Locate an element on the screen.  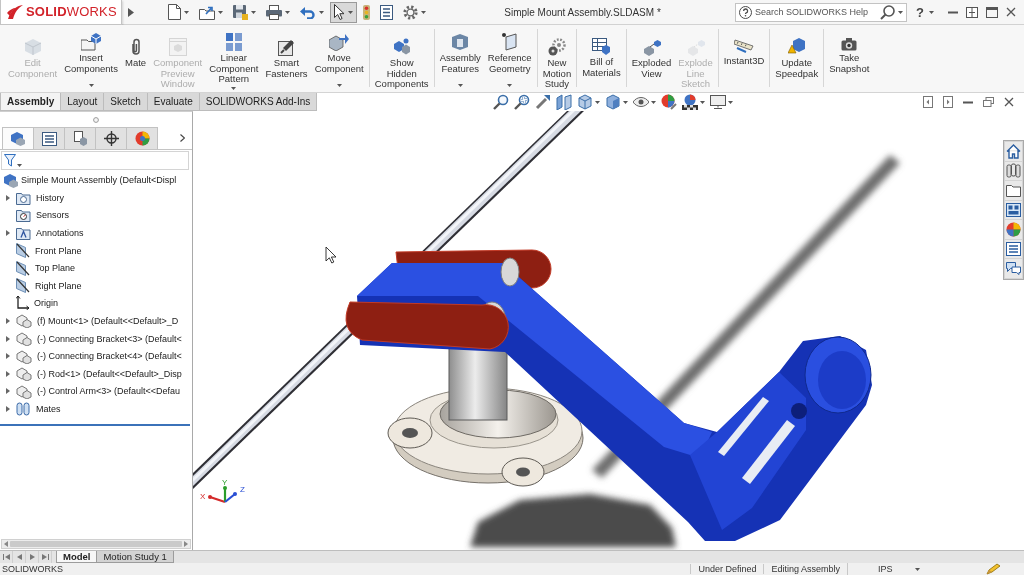
tree-item: Mates is located at coordinates (38, 408).